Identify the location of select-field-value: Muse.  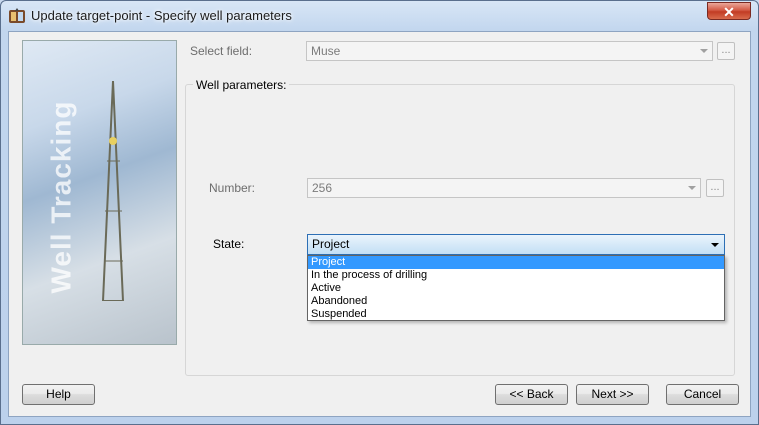
(326, 51).